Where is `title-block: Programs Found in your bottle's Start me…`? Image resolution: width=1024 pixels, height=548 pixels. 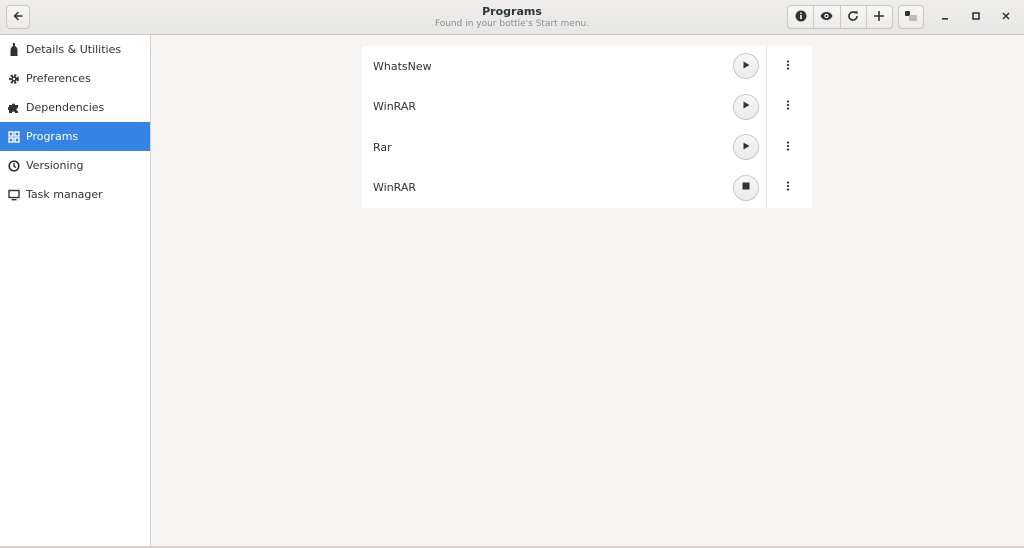 title-block: Programs Found in your bottle's Start me… is located at coordinates (512, 17).